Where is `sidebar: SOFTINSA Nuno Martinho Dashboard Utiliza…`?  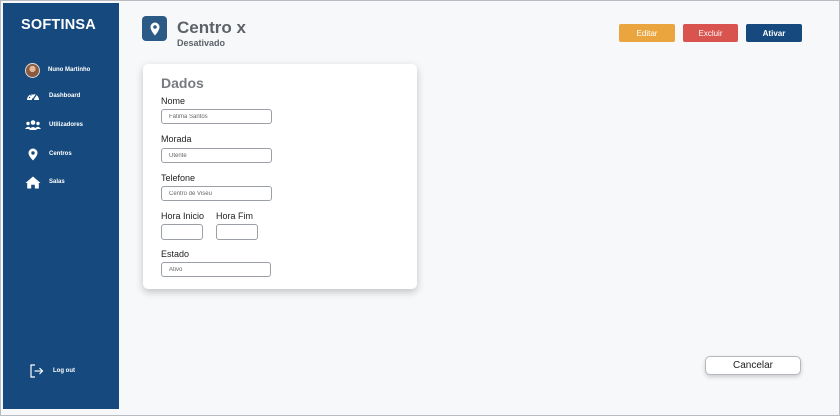
sidebar: SOFTINSA Nuno Martinho Dashboard Utiliza… is located at coordinates (61, 206).